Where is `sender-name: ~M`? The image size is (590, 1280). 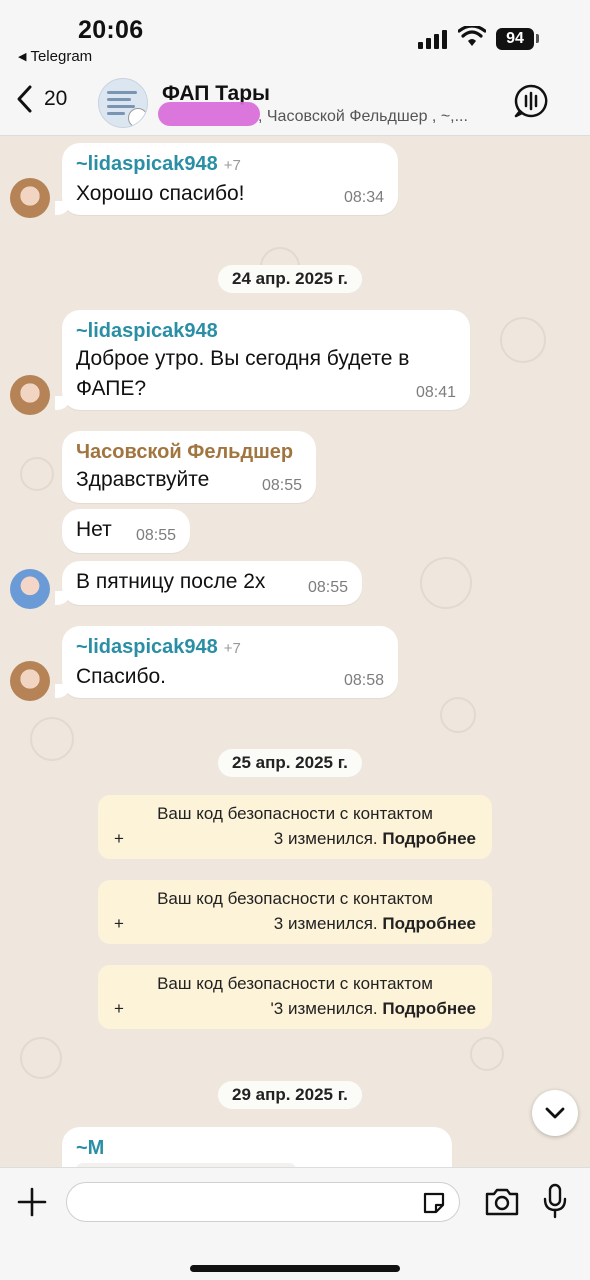 sender-name: ~M is located at coordinates (257, 1148).